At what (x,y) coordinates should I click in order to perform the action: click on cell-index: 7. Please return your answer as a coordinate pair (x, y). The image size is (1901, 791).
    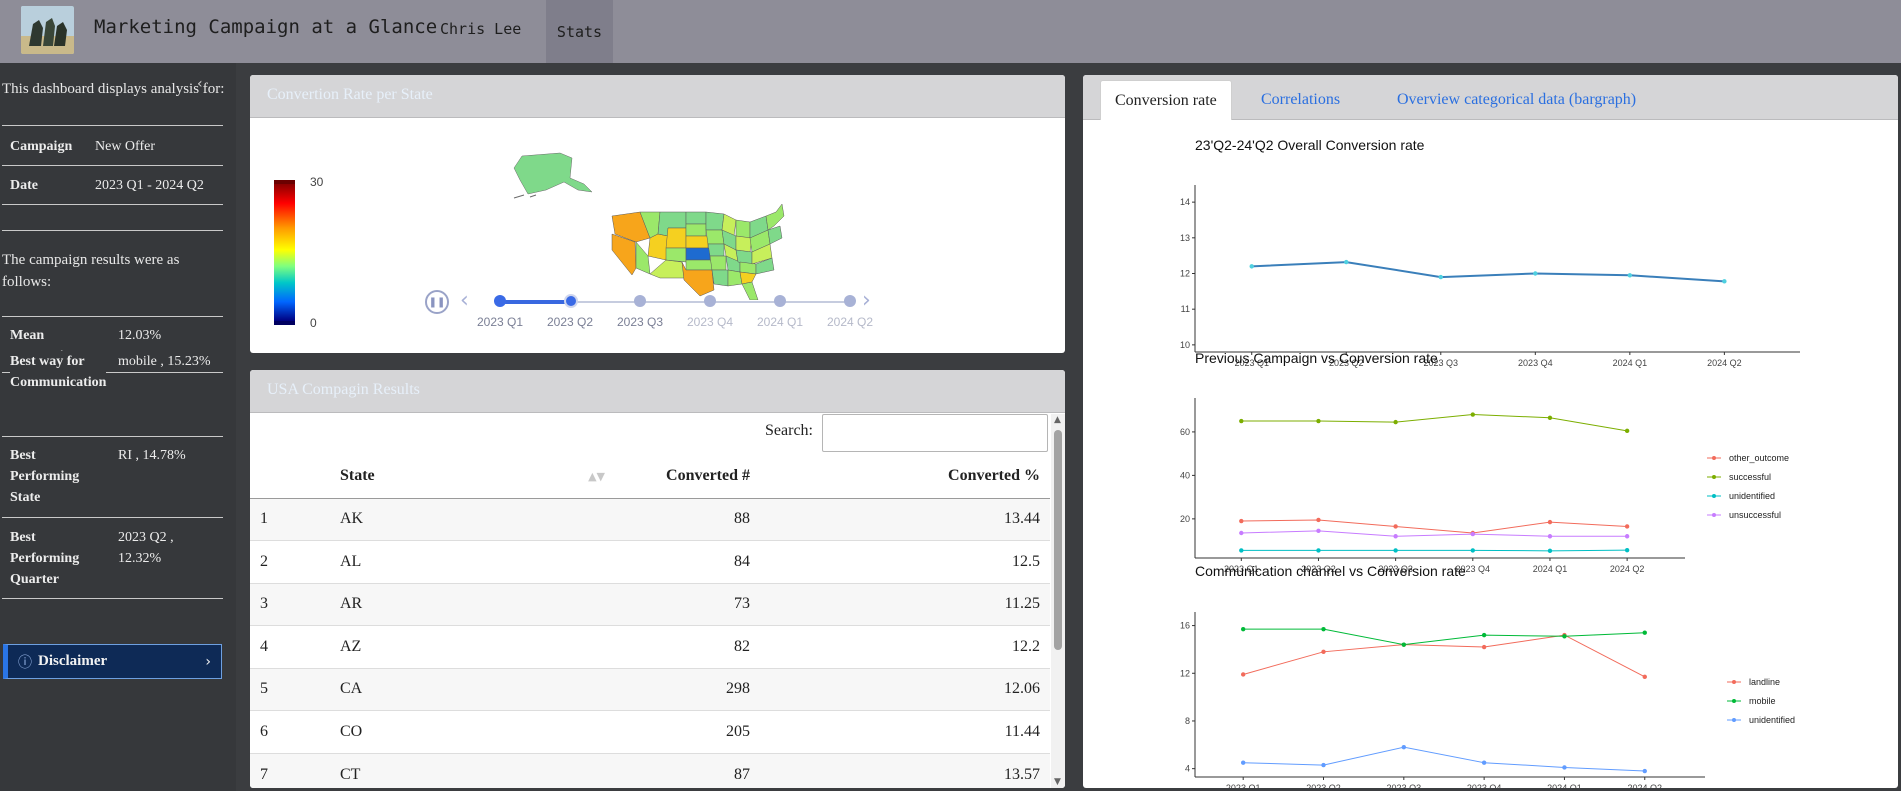
    Looking at the image, I should click on (290, 770).